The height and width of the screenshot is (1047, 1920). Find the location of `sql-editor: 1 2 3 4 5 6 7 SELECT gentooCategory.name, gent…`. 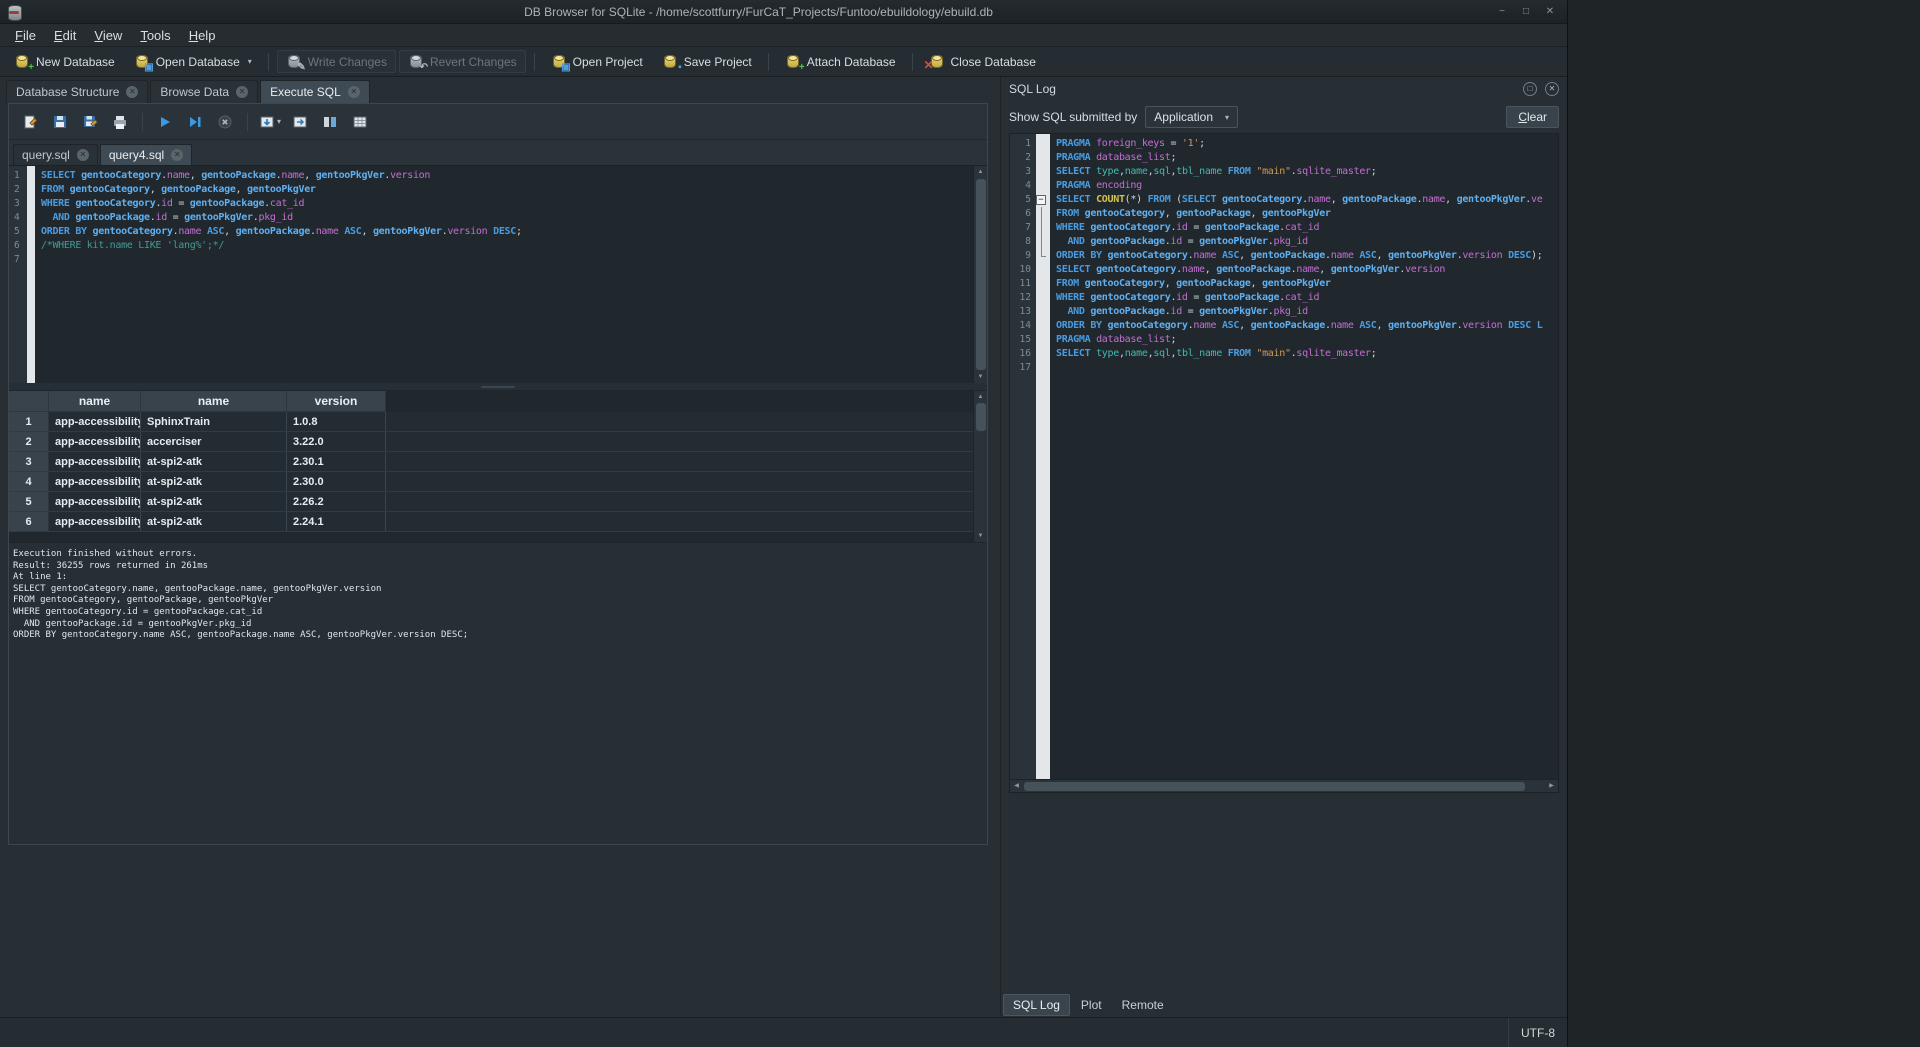

sql-editor: 1 2 3 4 5 6 7 SELECT gentooCategory.name, gent… is located at coordinates (498, 274).